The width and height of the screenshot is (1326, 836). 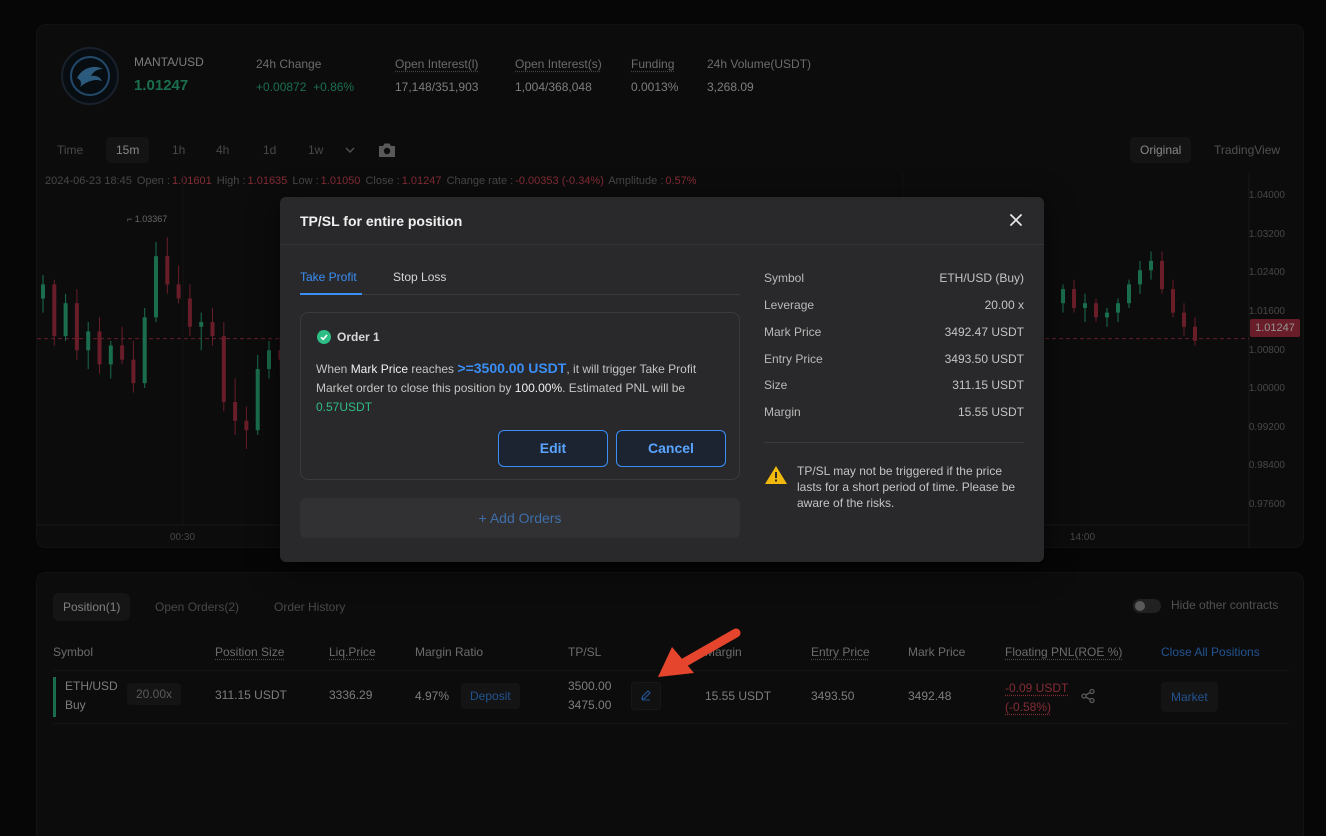 What do you see at coordinates (789, 305) in the screenshot?
I see `detail-label: Leverage` at bounding box center [789, 305].